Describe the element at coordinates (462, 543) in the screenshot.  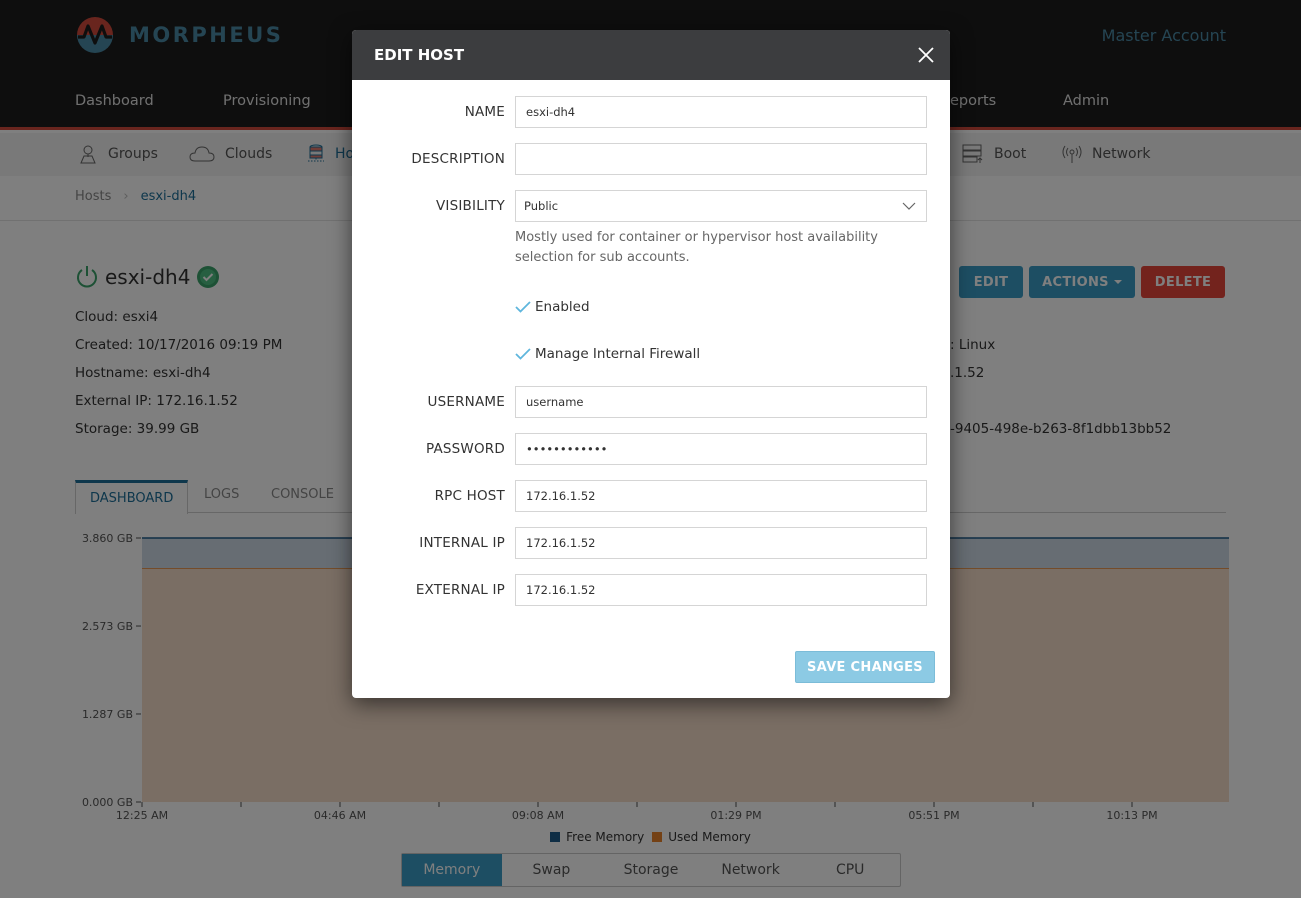
I see `internal-ip-label: INTERNAL IP` at that location.